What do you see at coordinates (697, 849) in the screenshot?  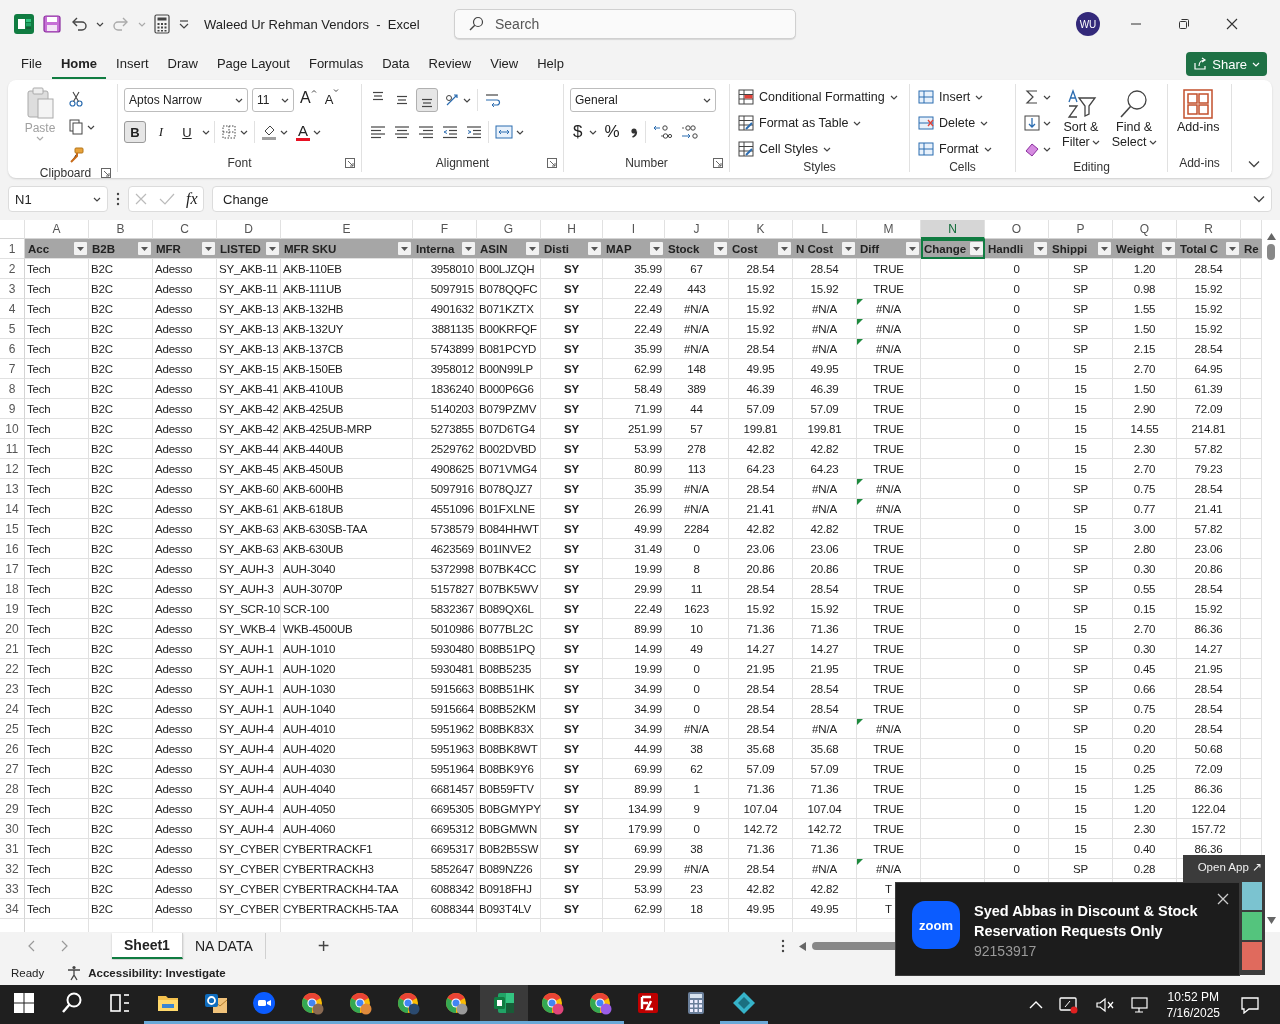 I see `table-cell: 38` at bounding box center [697, 849].